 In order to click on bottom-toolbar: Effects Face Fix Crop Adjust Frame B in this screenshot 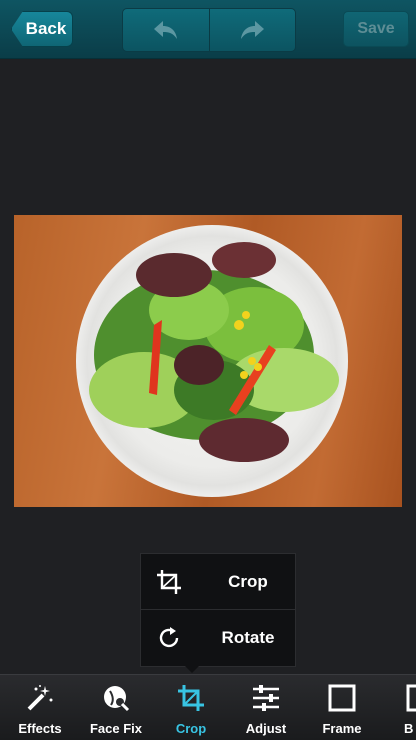, I will do `click(208, 707)`.